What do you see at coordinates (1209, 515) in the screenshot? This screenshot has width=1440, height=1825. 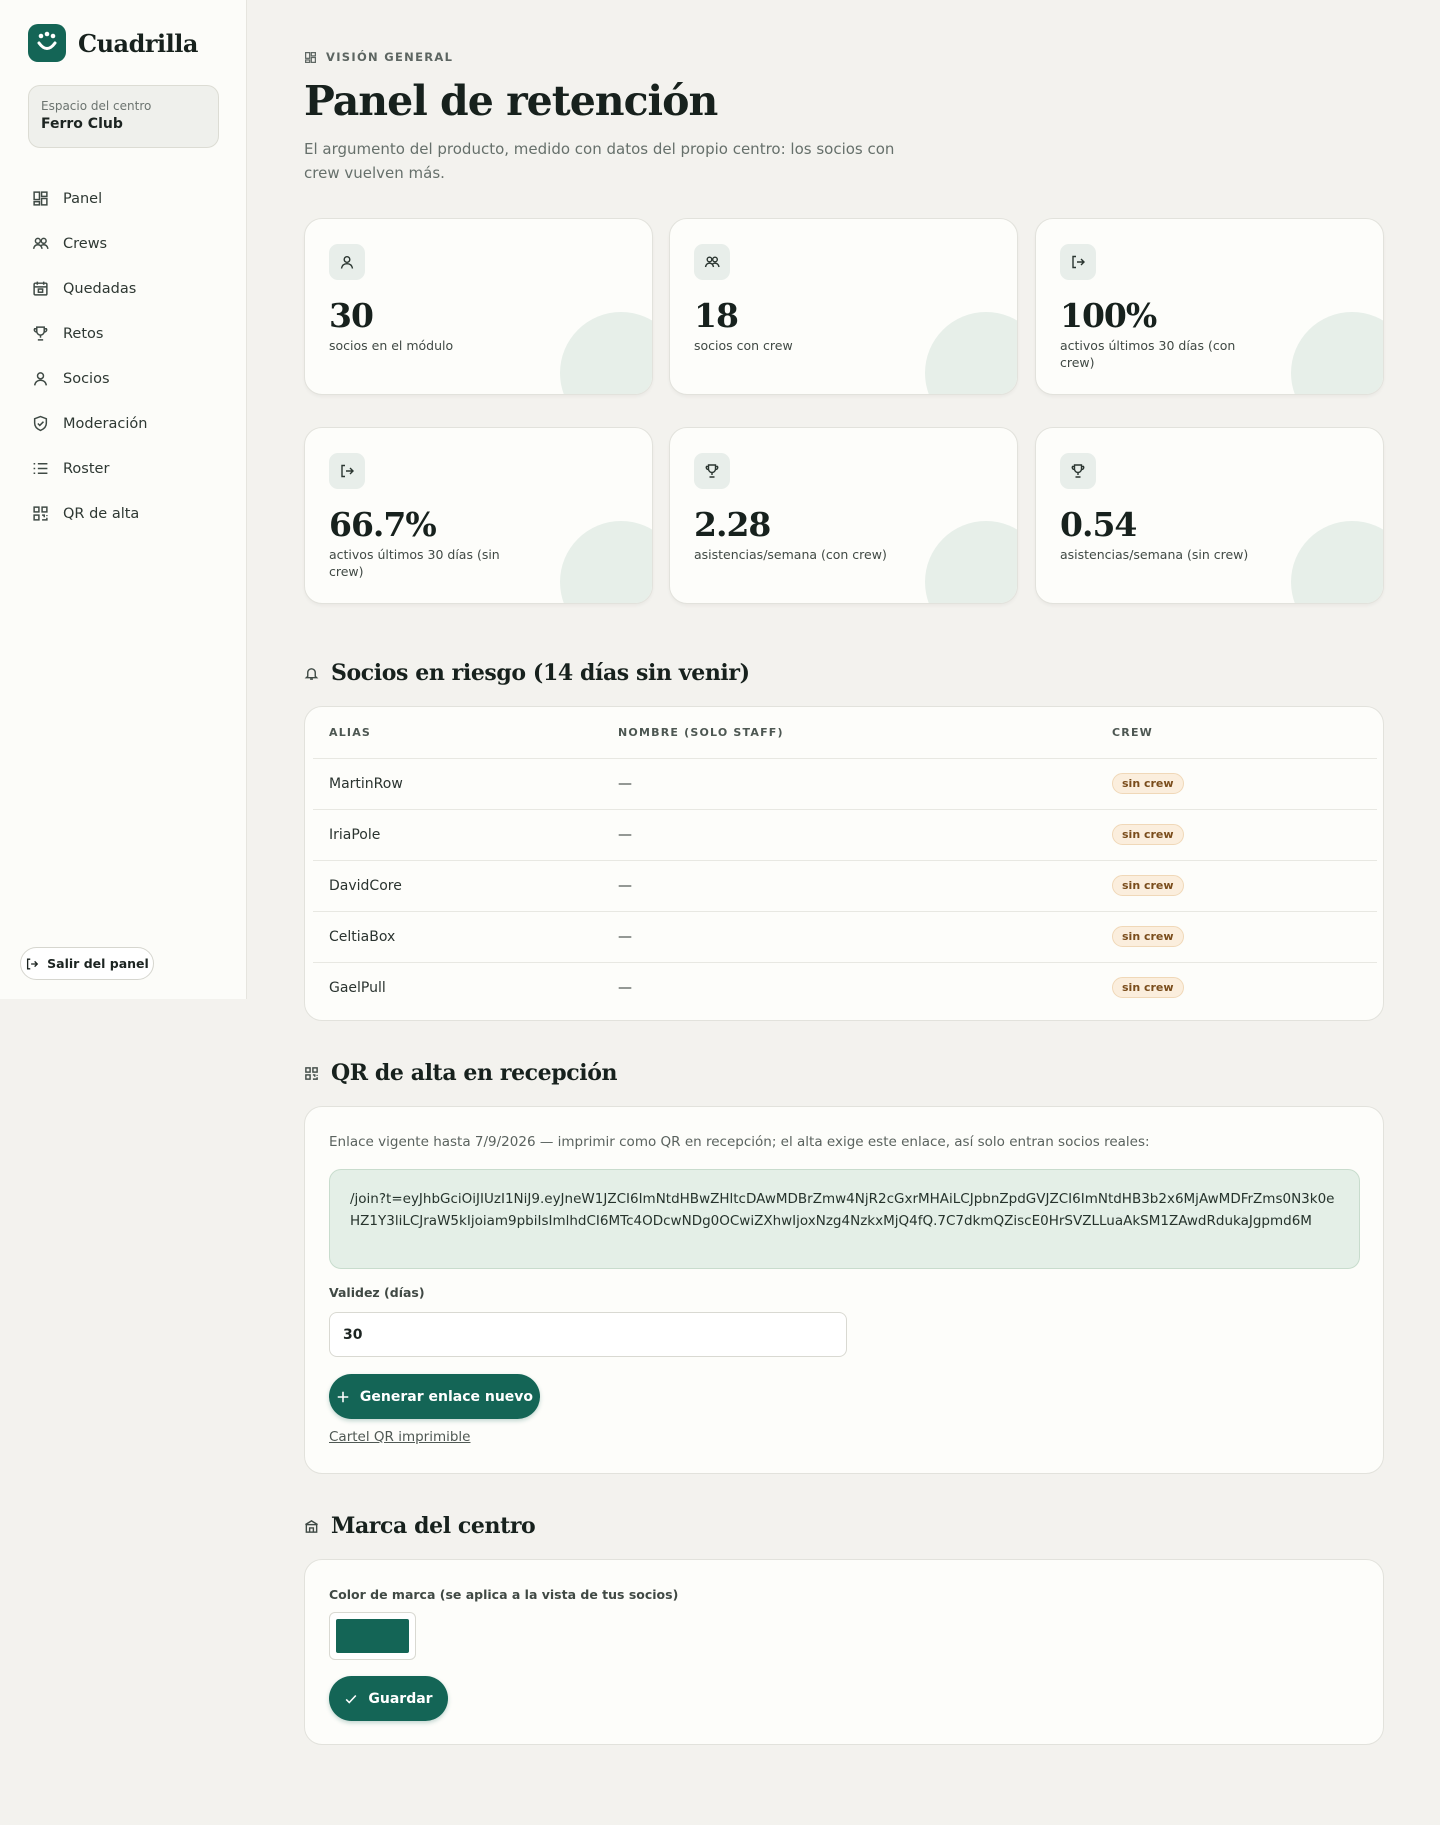 I see `stat-card: 0.54 asistencias/semana (sin crew)` at bounding box center [1209, 515].